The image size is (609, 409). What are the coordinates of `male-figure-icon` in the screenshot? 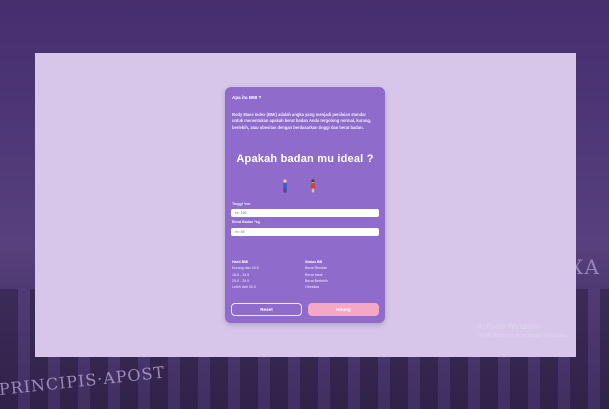 It's located at (285, 186).